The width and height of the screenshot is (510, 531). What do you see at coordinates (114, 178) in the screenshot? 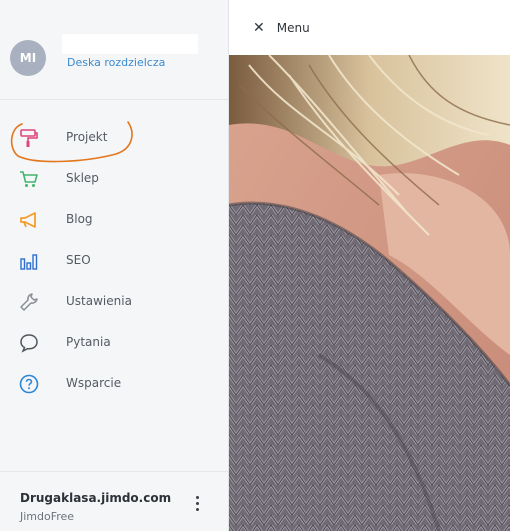
I see `sidebar-item-sklep: Sklep` at bounding box center [114, 178].